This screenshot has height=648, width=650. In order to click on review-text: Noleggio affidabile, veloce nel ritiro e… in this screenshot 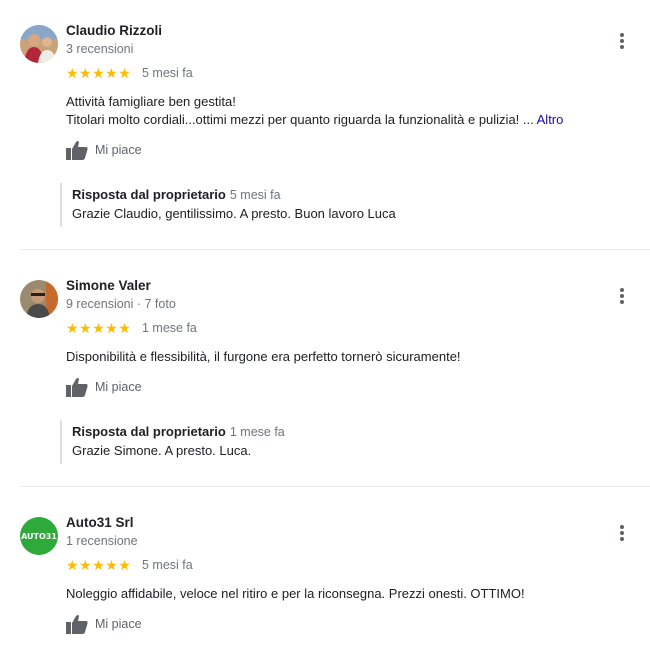, I will do `click(295, 593)`.